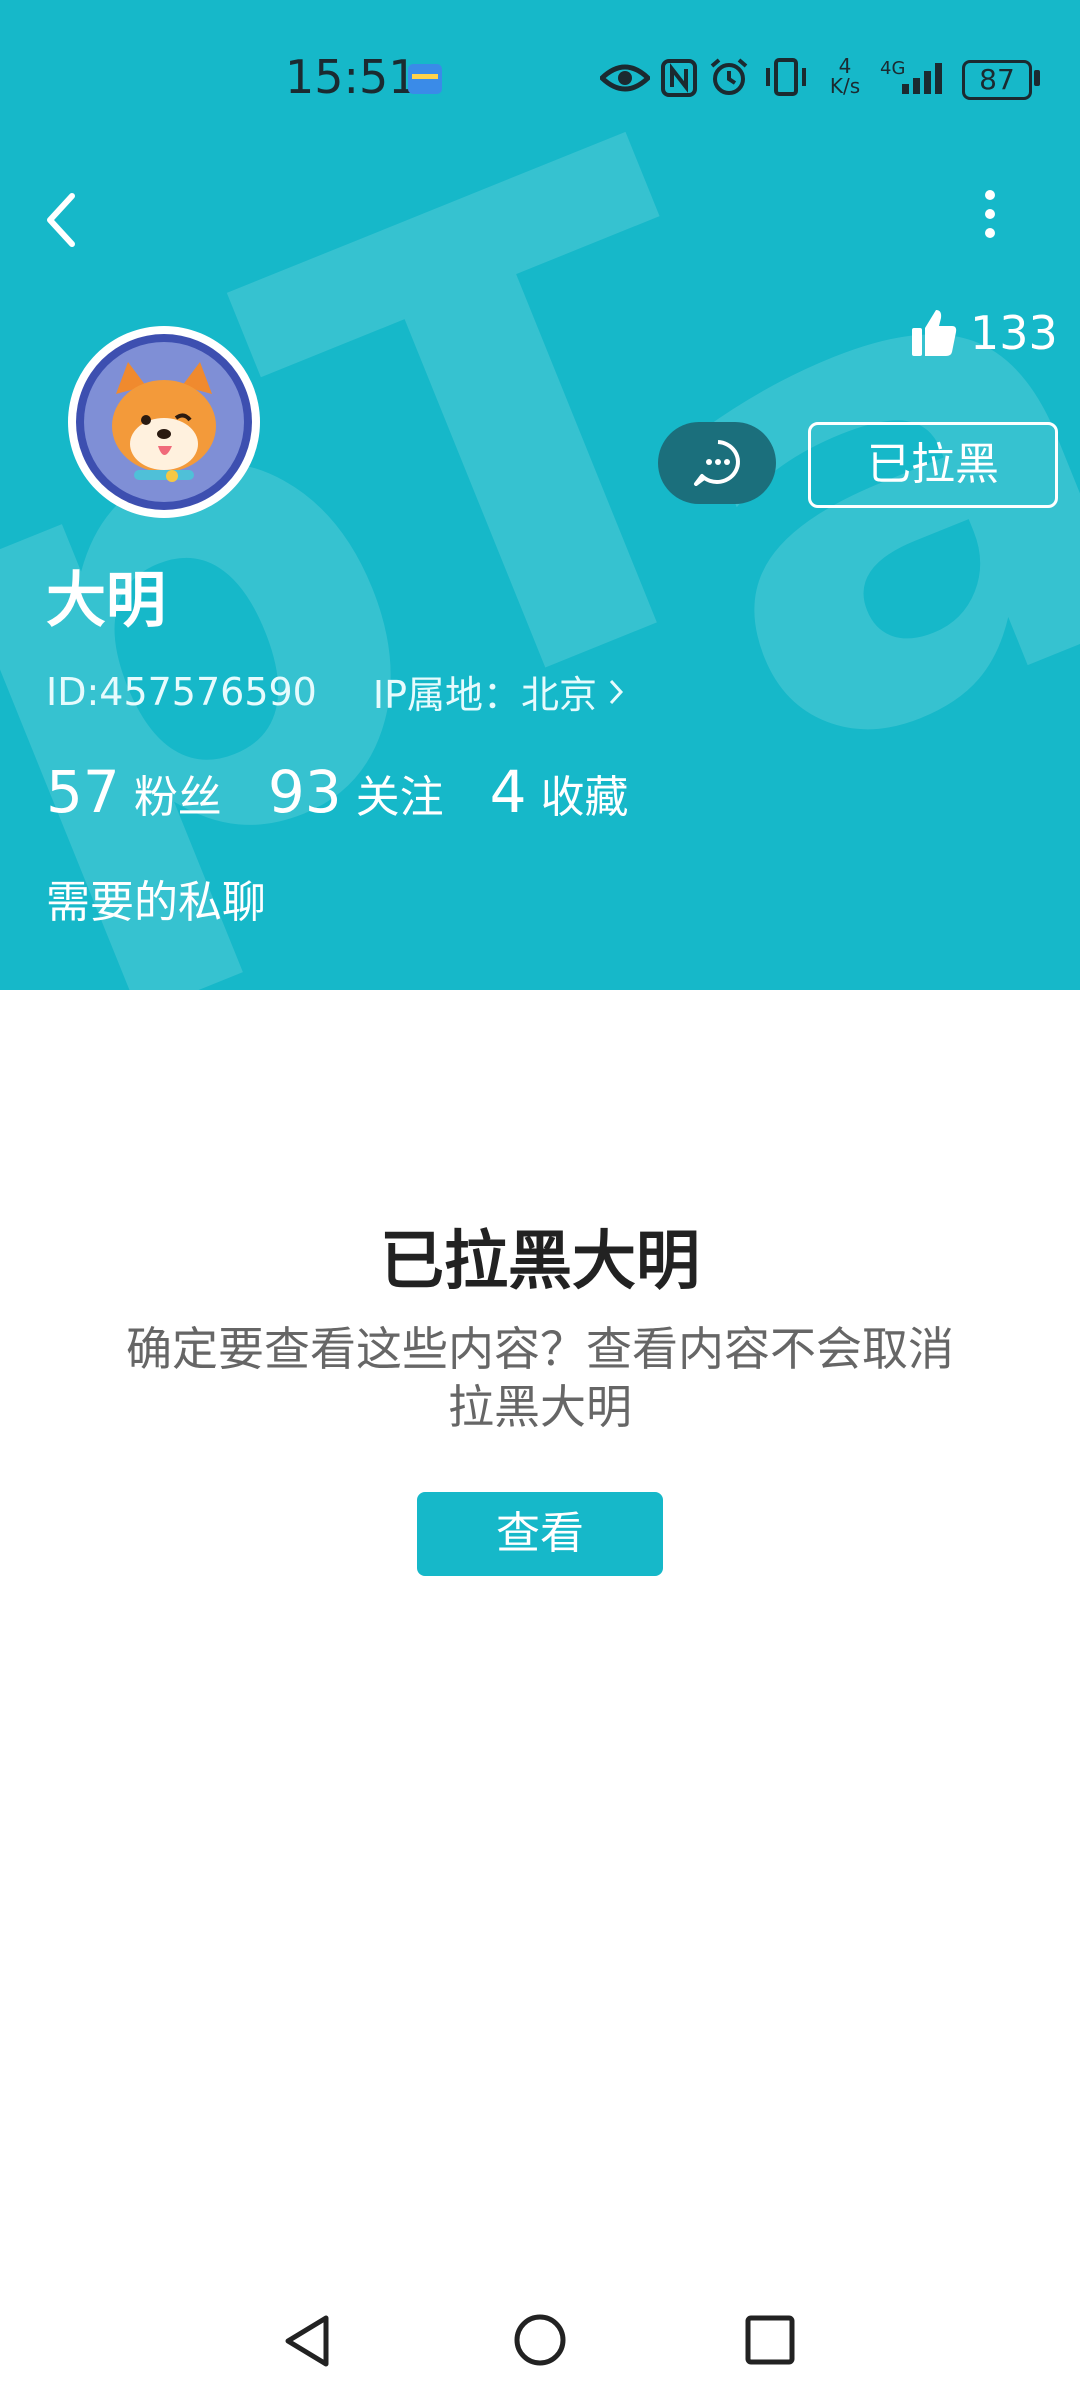 This screenshot has height=2400, width=1080. I want to click on nav-recents-icon, so click(770, 2340).